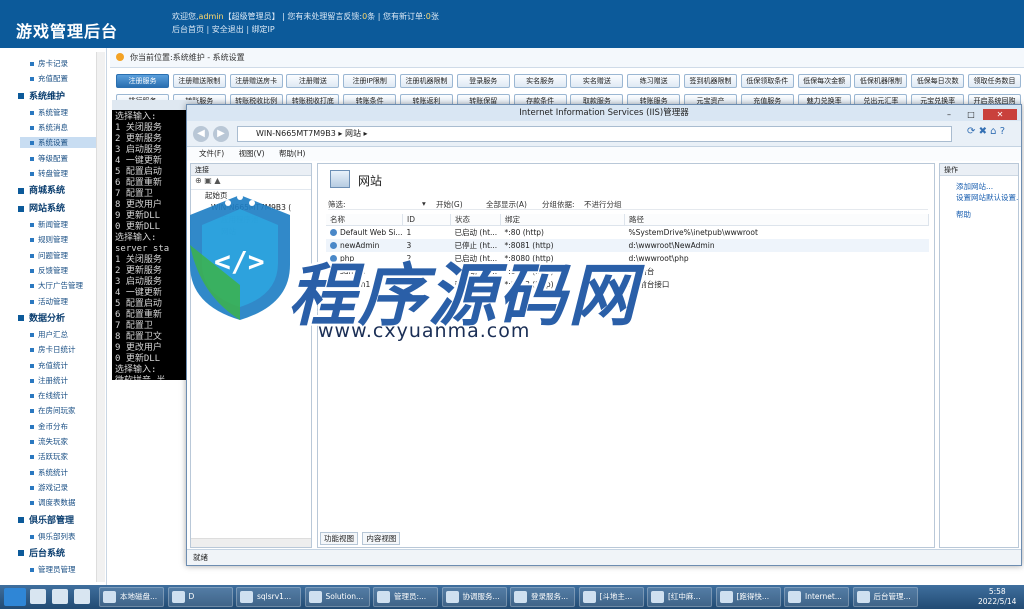 Image resolution: width=1024 pixels, height=609 pixels. Describe the element at coordinates (49, 472) in the screenshot. I see `sidebar-item: 系统统计` at that location.